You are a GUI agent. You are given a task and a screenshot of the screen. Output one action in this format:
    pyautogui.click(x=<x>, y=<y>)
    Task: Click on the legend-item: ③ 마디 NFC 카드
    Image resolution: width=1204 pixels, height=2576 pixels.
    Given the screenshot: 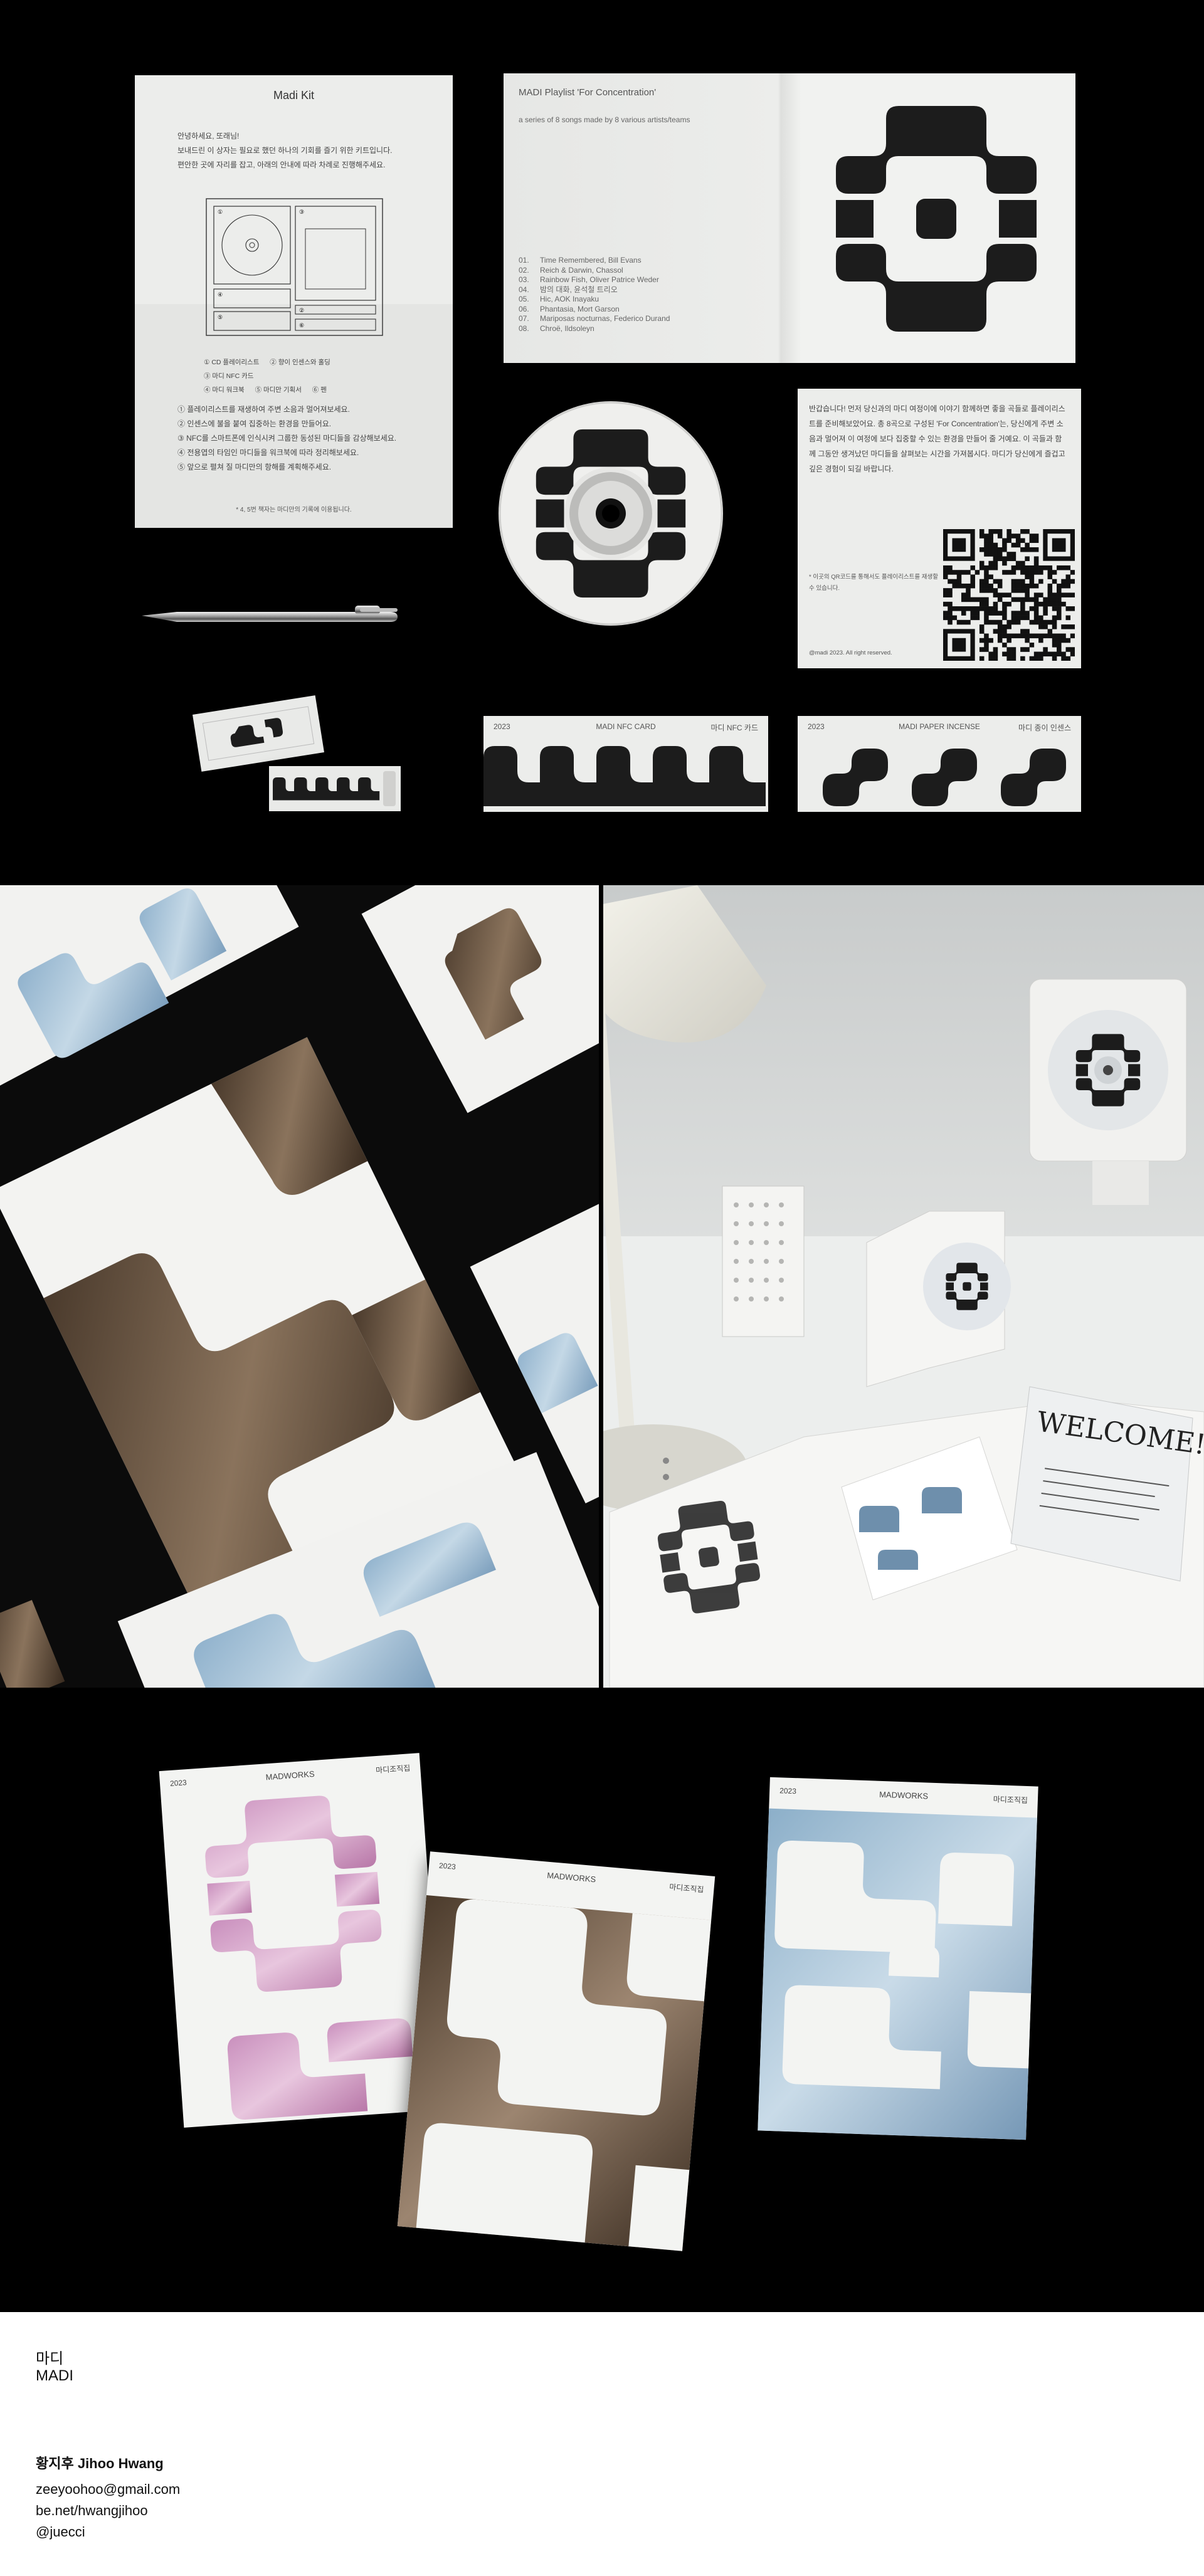 What is the action you would take?
    pyautogui.click(x=229, y=376)
    